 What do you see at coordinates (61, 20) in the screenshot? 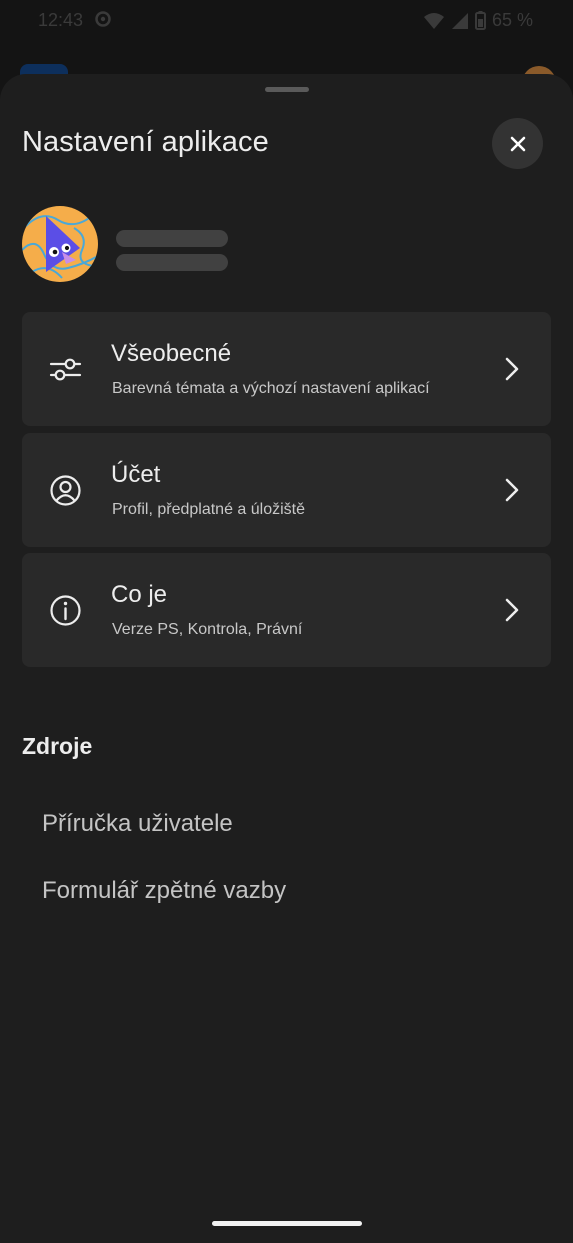
I see `status-time: 12:43` at bounding box center [61, 20].